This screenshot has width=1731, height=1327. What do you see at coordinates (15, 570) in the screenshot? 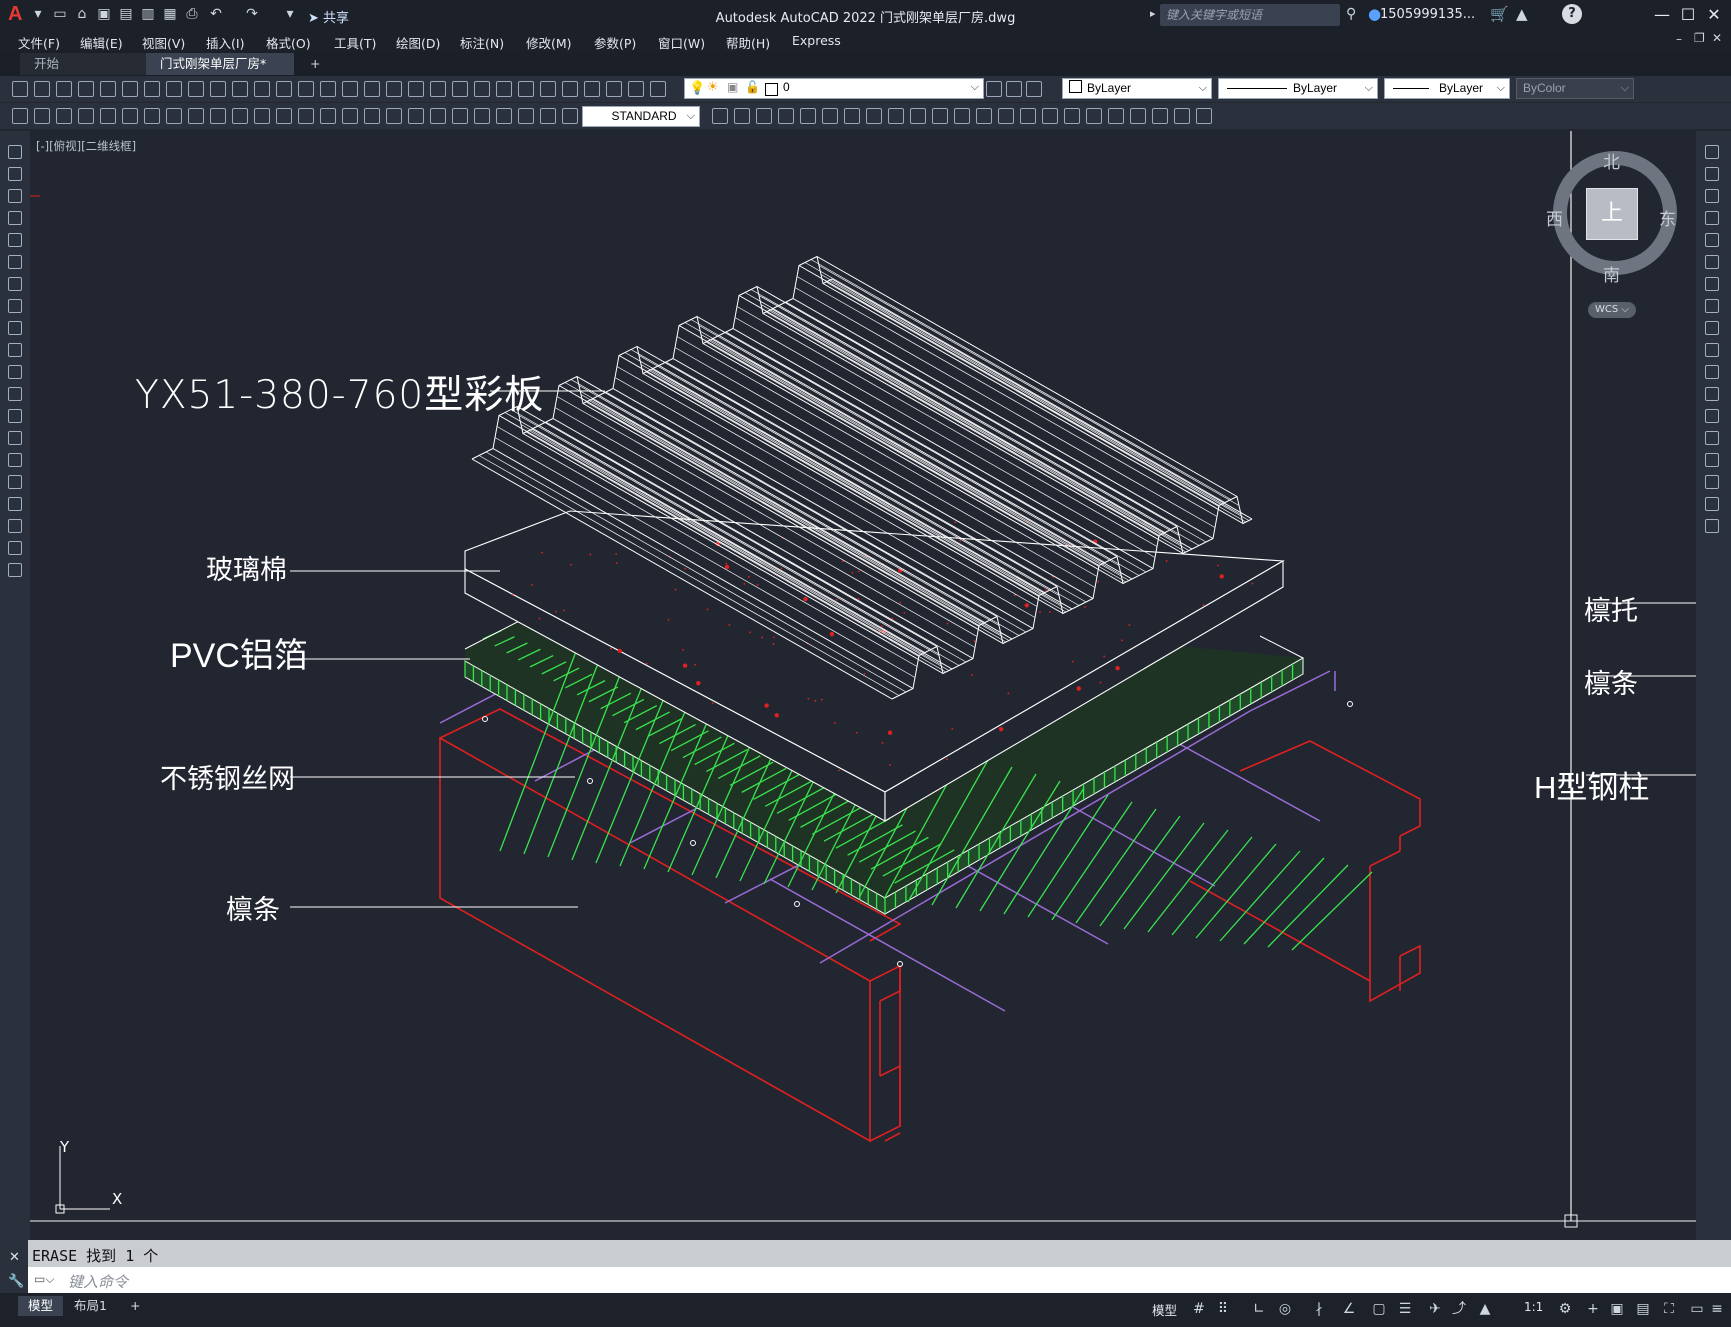
I see `draw-tool-20-icon` at bounding box center [15, 570].